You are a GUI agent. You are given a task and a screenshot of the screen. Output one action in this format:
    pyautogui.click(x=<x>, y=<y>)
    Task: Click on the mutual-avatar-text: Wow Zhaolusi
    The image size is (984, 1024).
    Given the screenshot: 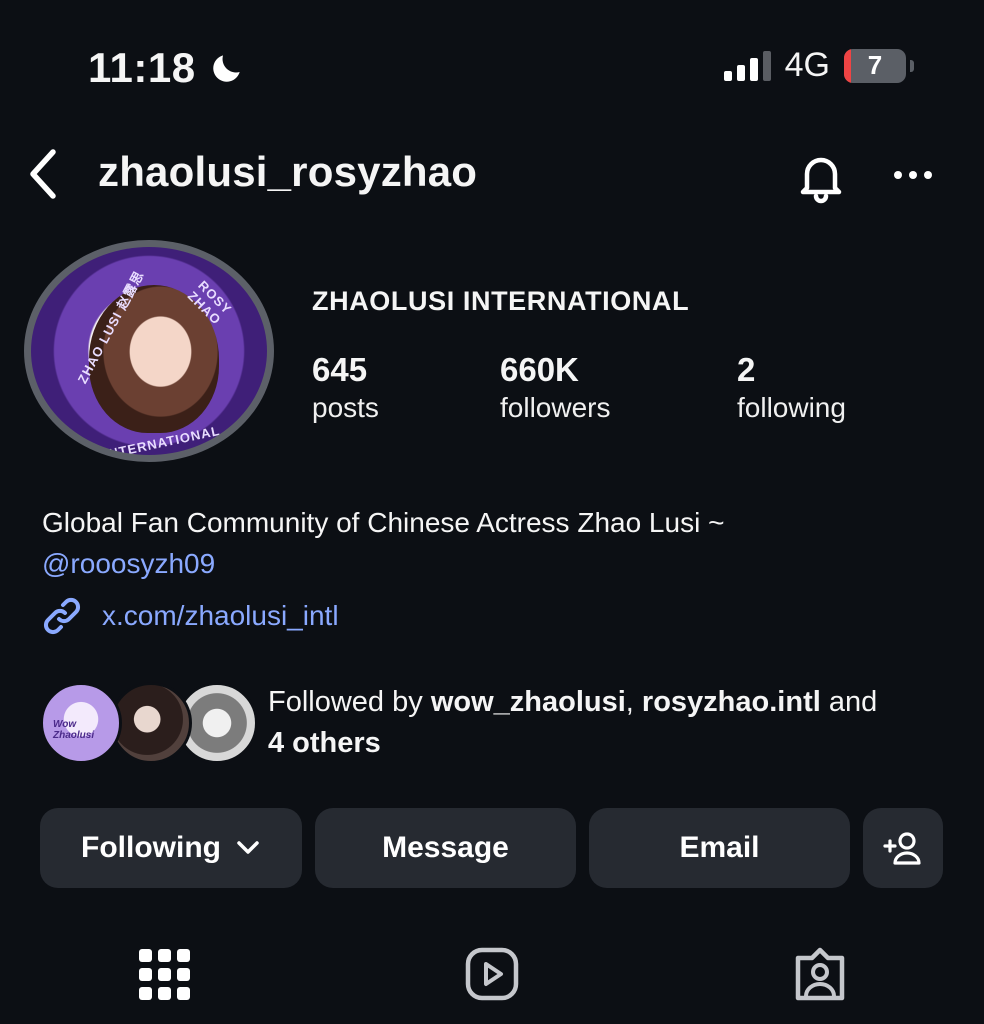 What is the action you would take?
    pyautogui.click(x=74, y=730)
    